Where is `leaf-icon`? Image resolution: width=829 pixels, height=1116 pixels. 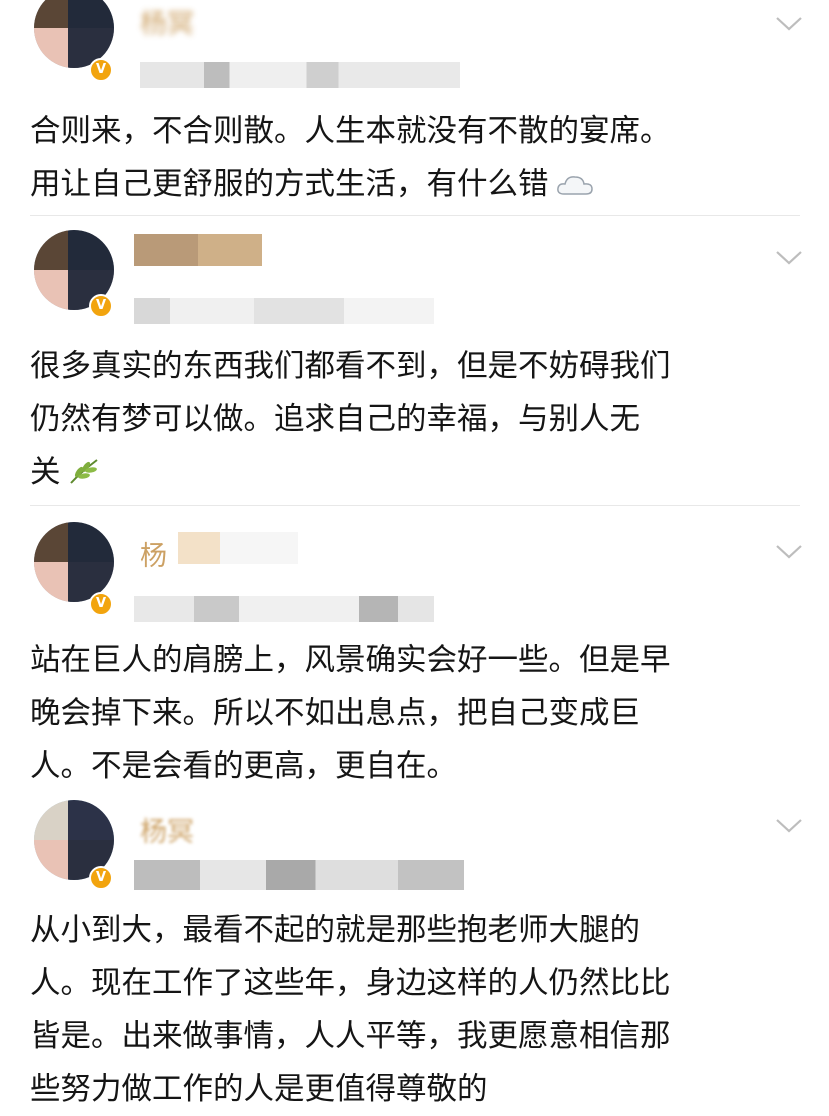 leaf-icon is located at coordinates (83, 471).